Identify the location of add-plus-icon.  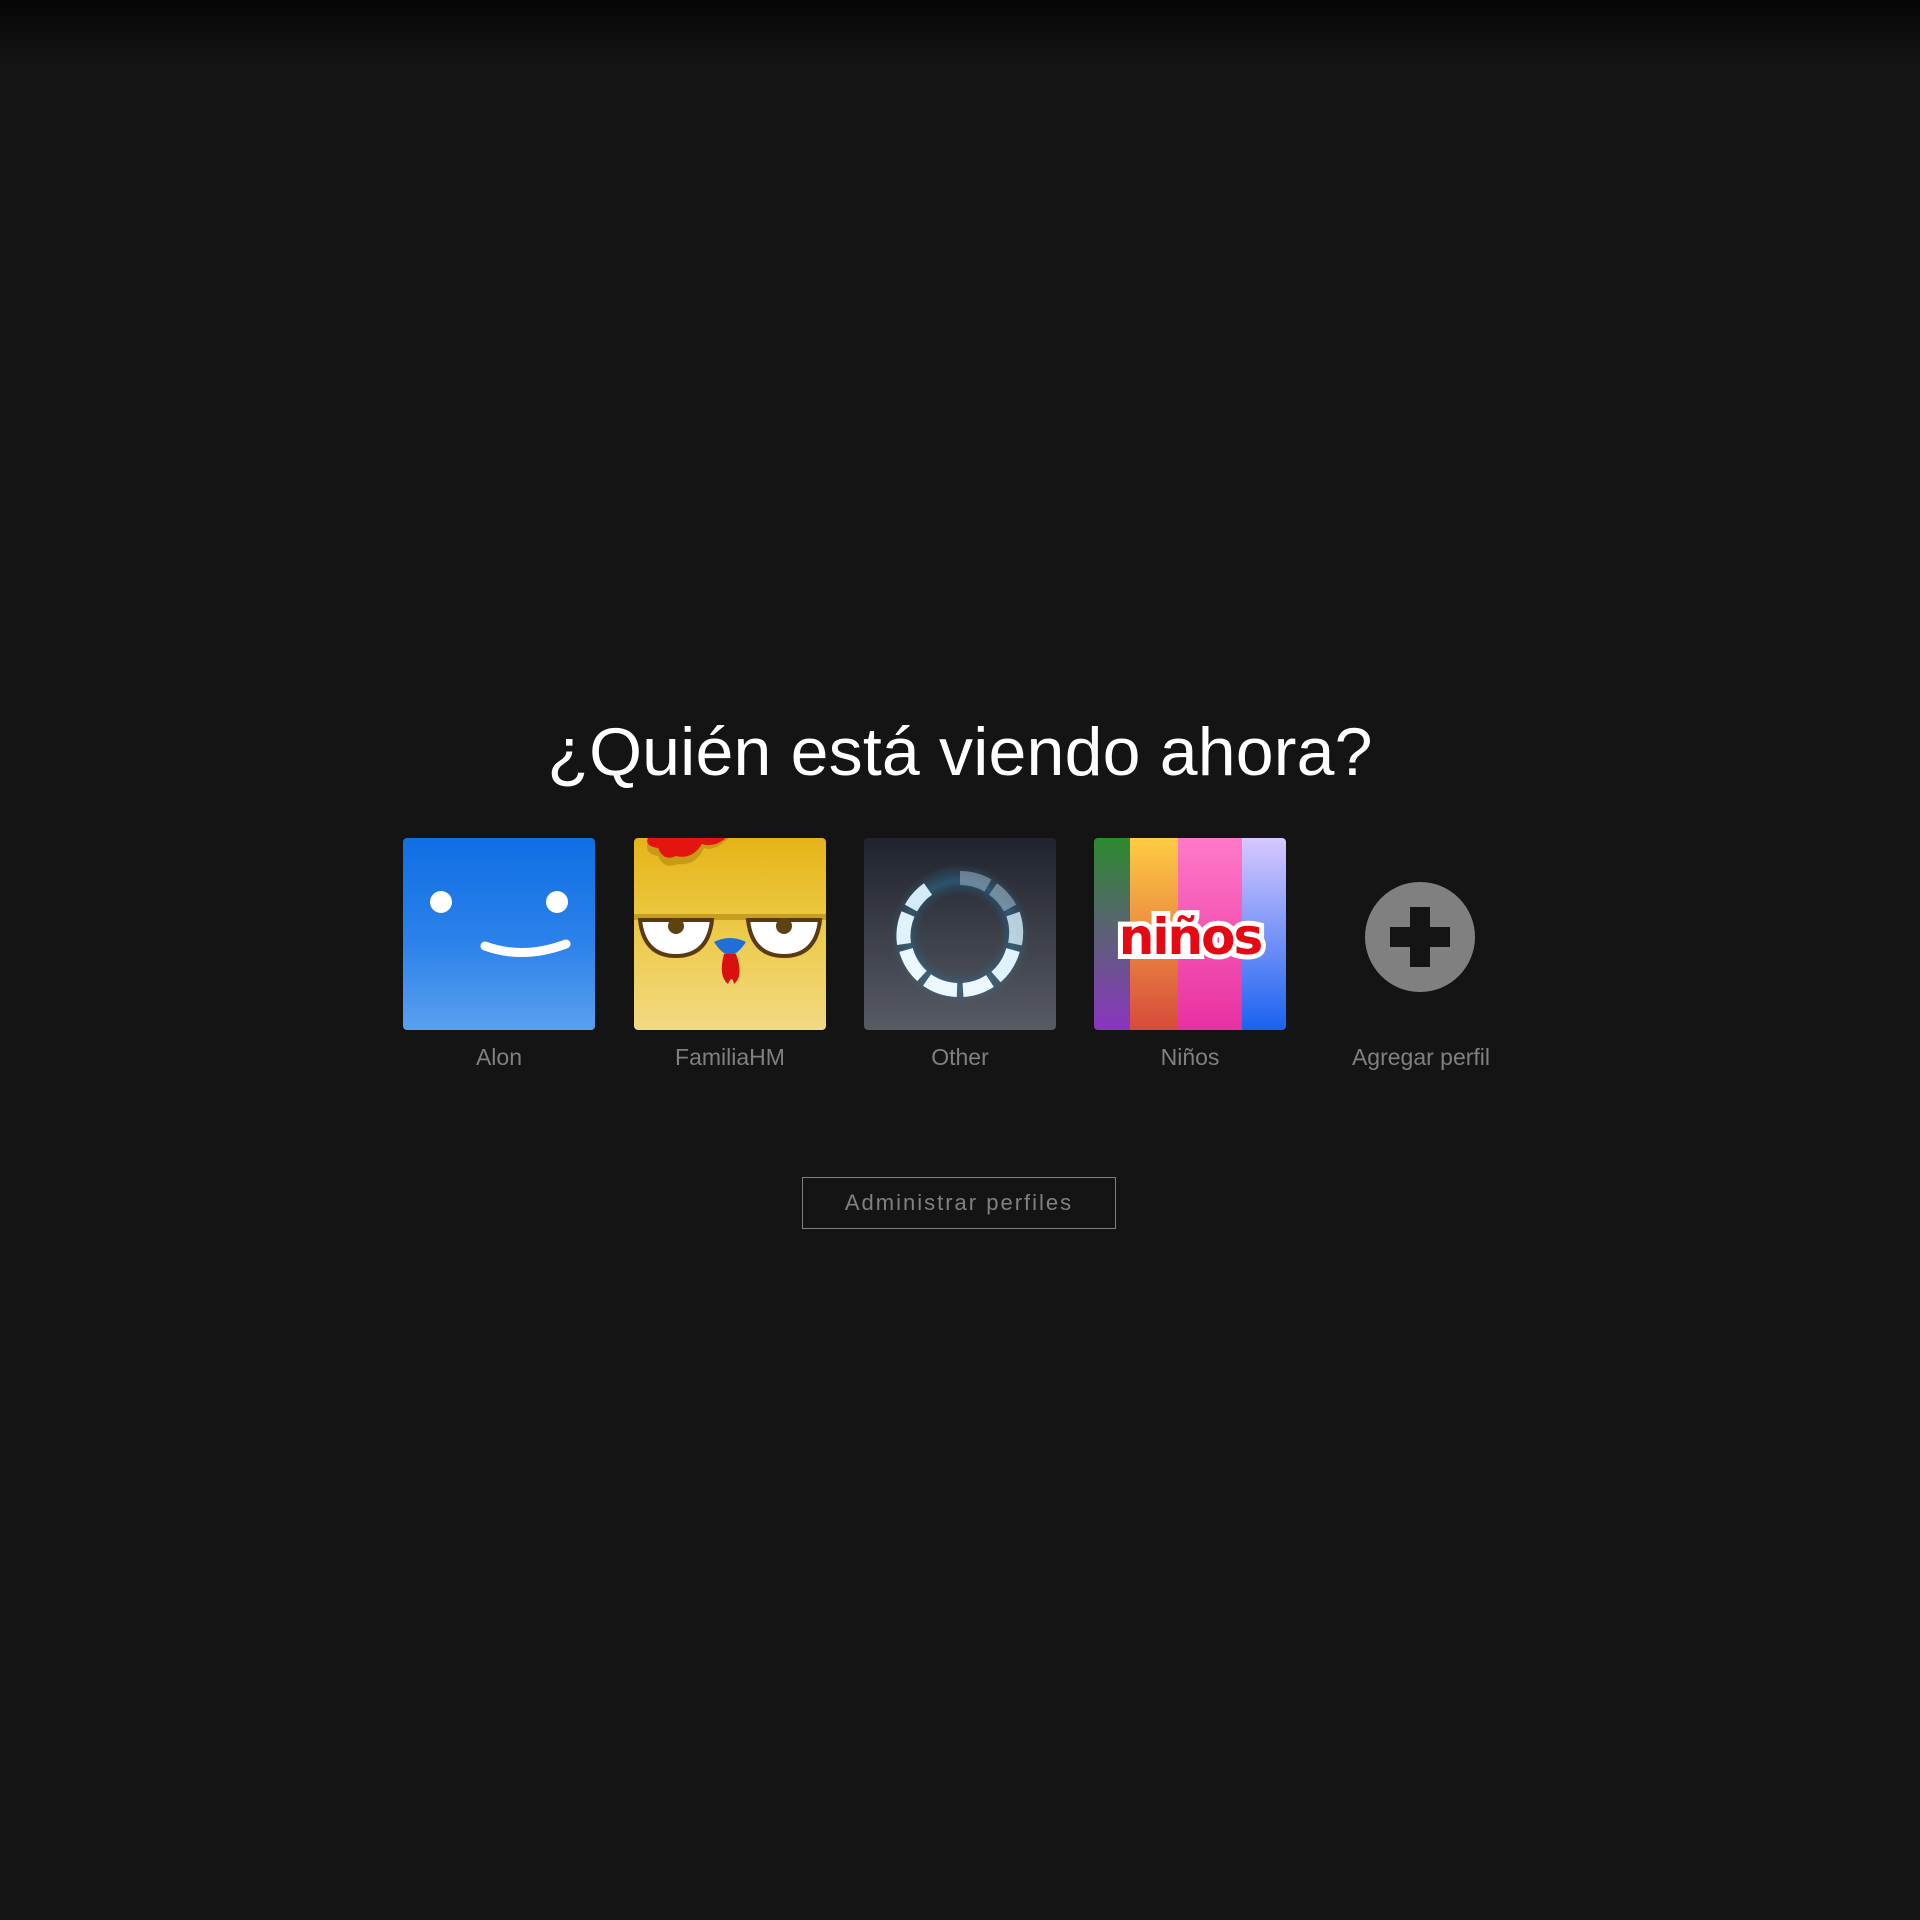
(1421, 934).